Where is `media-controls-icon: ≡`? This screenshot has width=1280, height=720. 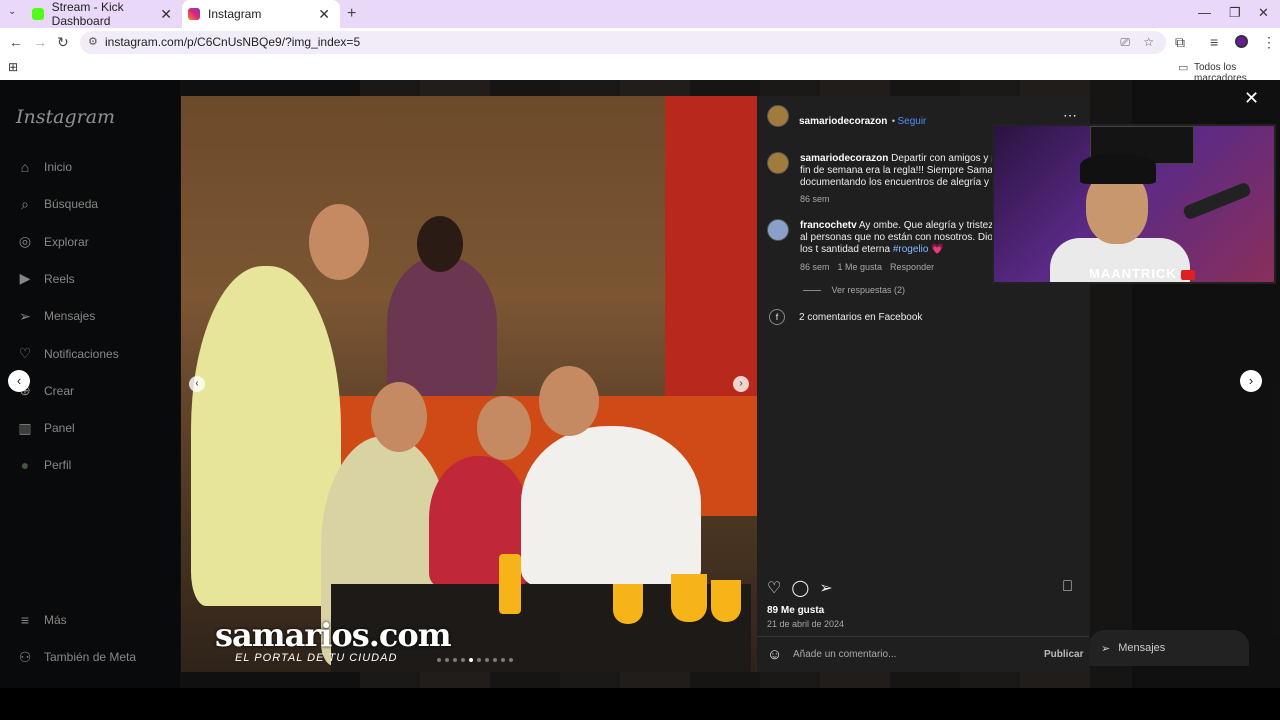 media-controls-icon: ≡ is located at coordinates (1214, 42).